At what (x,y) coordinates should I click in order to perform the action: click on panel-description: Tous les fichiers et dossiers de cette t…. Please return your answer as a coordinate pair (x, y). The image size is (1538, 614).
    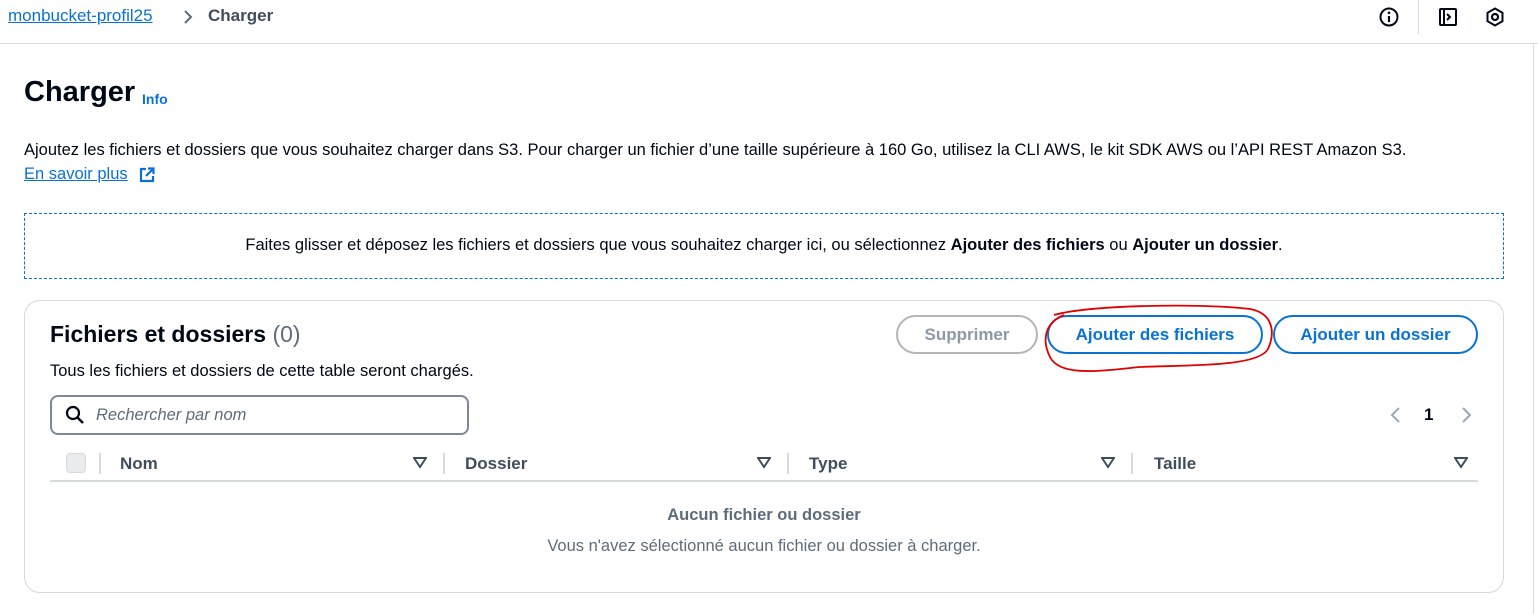
    Looking at the image, I should click on (262, 371).